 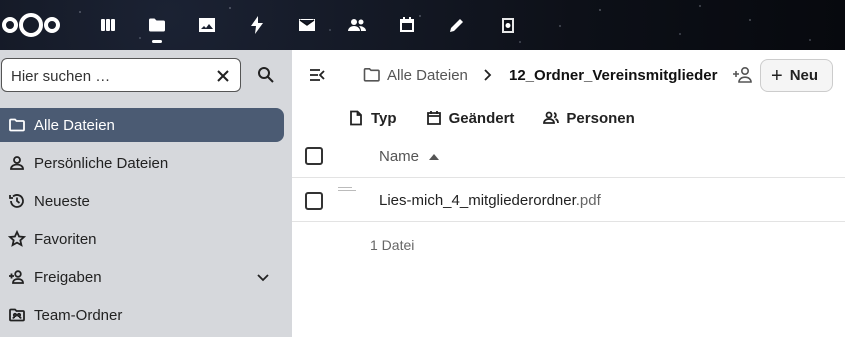 What do you see at coordinates (434, 157) in the screenshot?
I see `sort-ascending-icon` at bounding box center [434, 157].